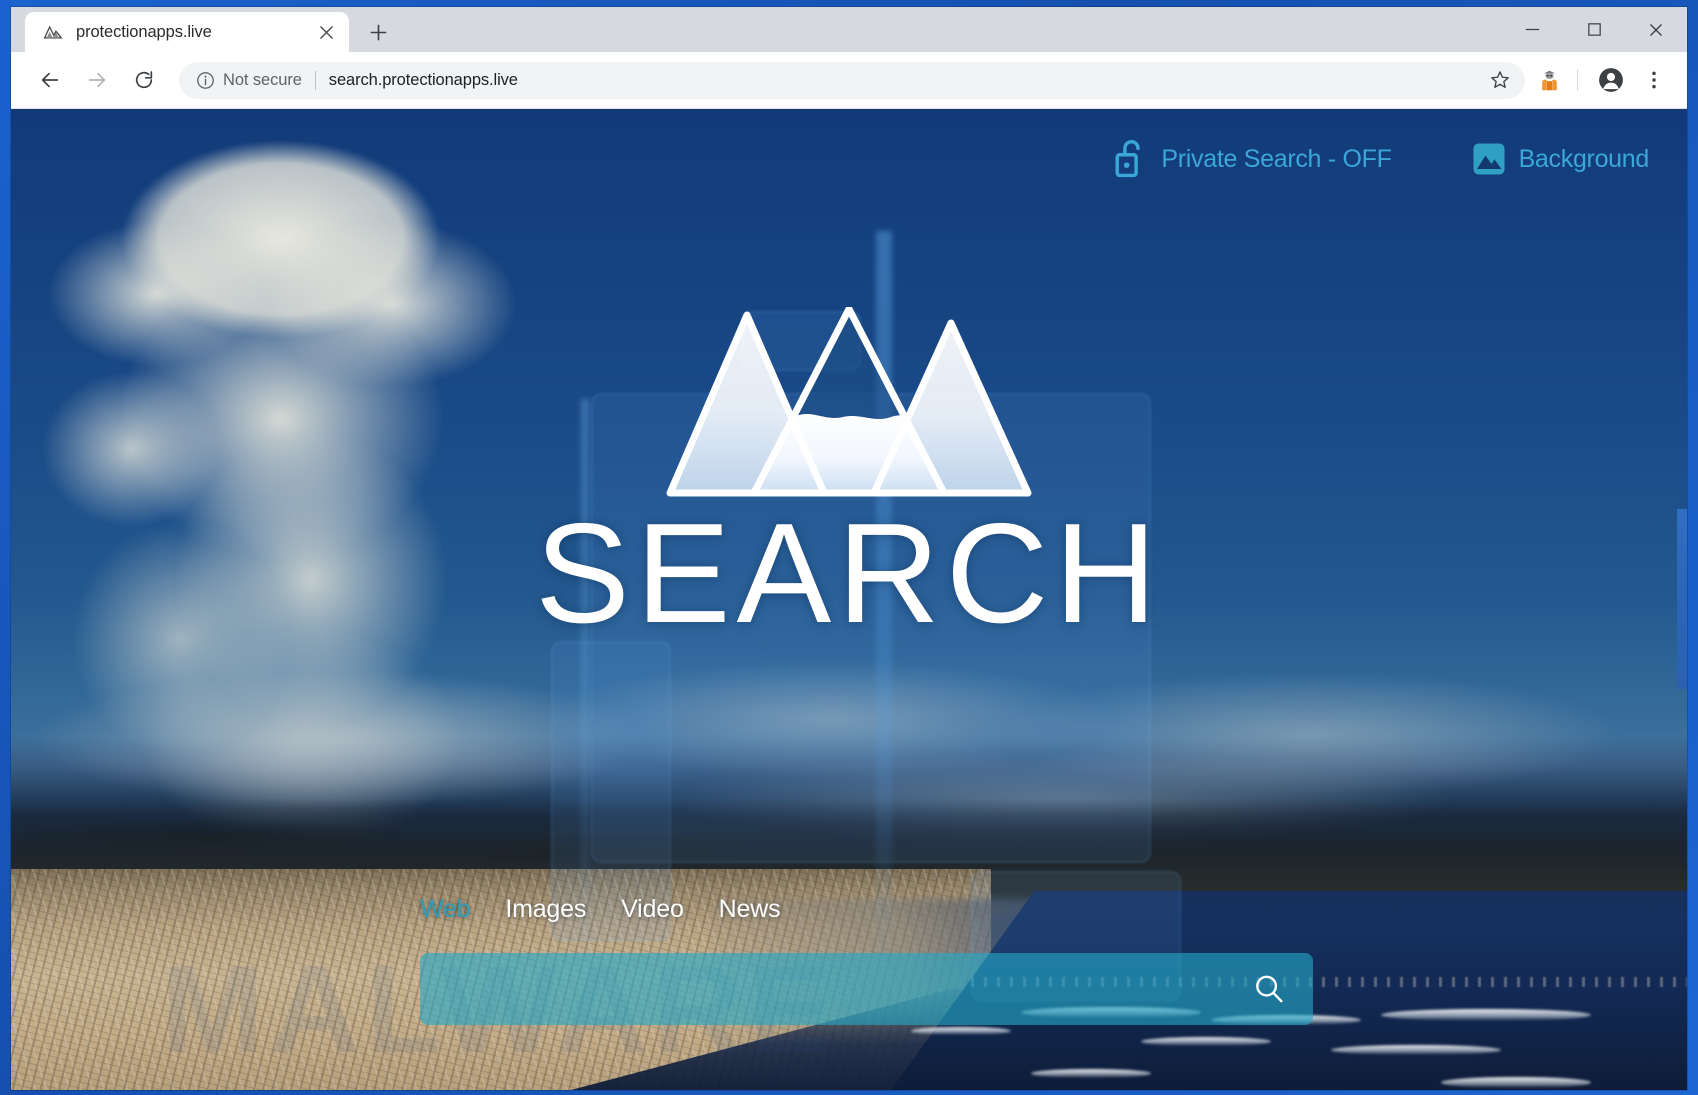 Image resolution: width=1698 pixels, height=1095 pixels. Describe the element at coordinates (652, 909) in the screenshot. I see `search-tab-video: Video` at that location.